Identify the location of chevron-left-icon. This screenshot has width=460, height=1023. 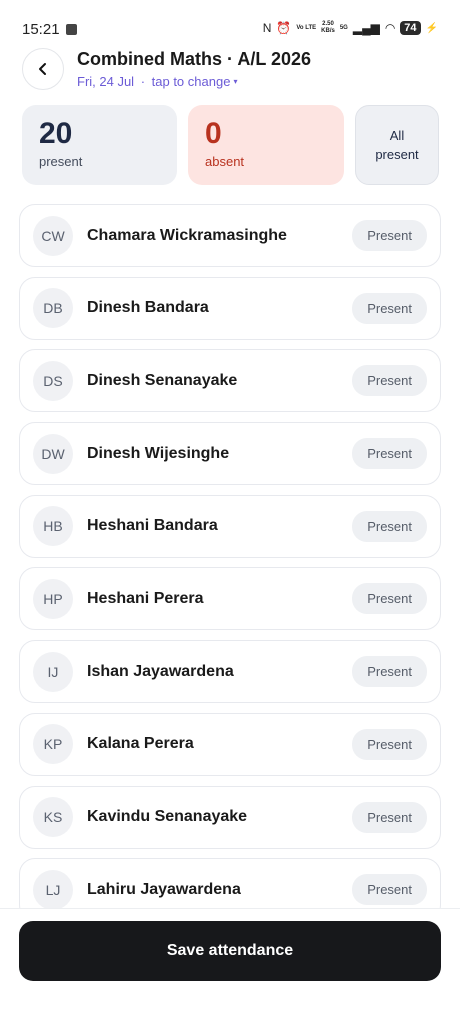
(42, 69).